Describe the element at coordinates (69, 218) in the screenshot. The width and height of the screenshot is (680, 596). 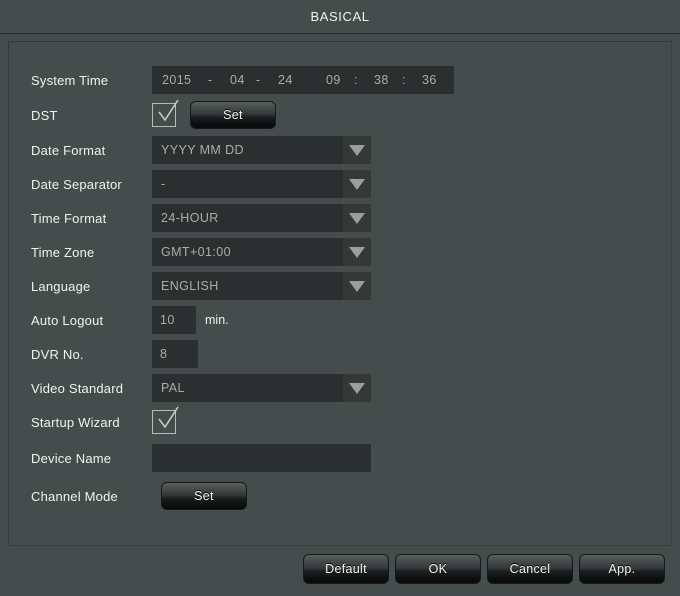
I see `label-time-format: Time Format` at that location.